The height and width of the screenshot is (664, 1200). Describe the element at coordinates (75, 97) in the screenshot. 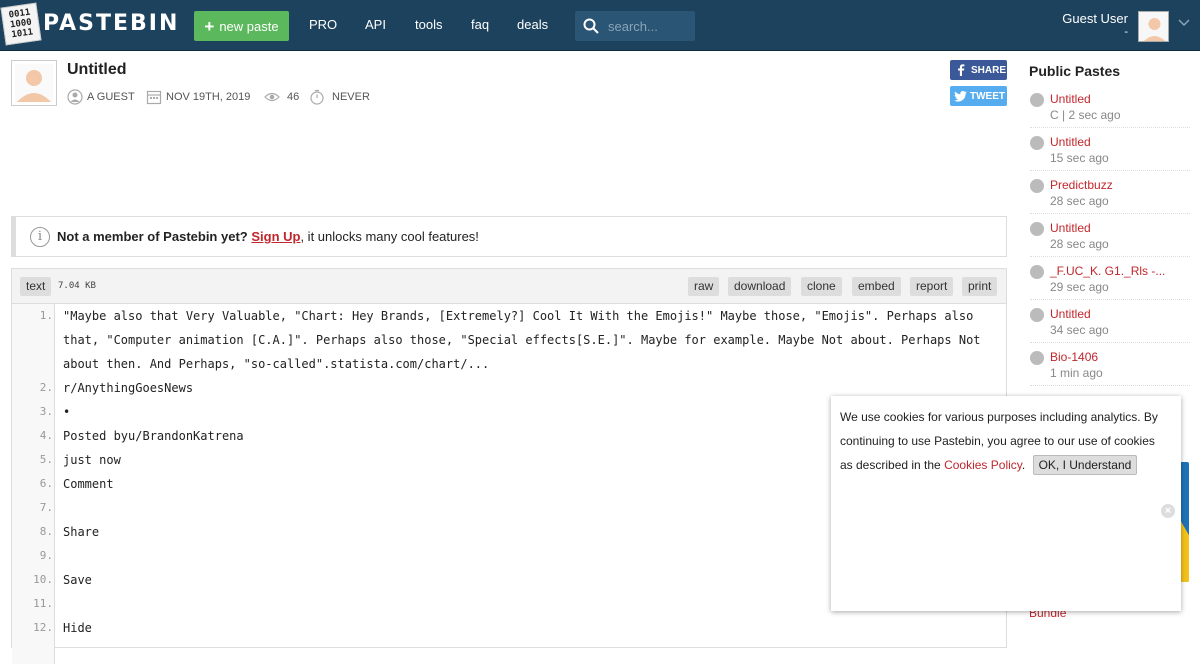

I see `user-icon` at that location.